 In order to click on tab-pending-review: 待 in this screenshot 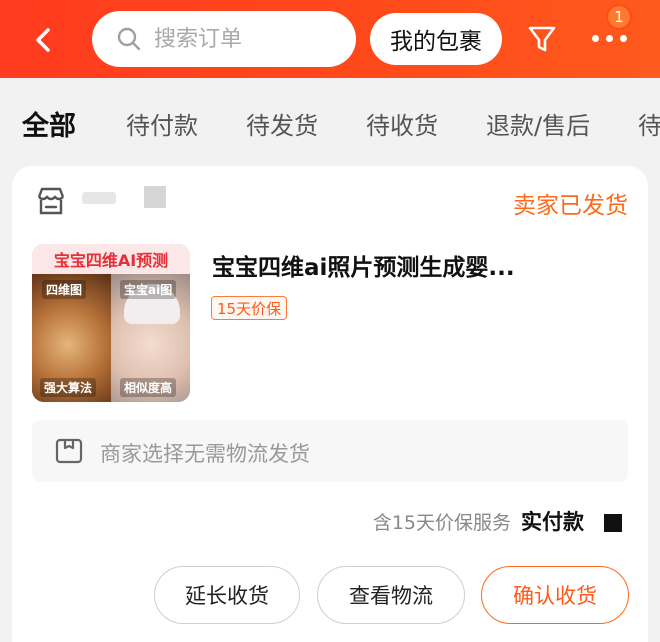, I will do `click(649, 123)`.